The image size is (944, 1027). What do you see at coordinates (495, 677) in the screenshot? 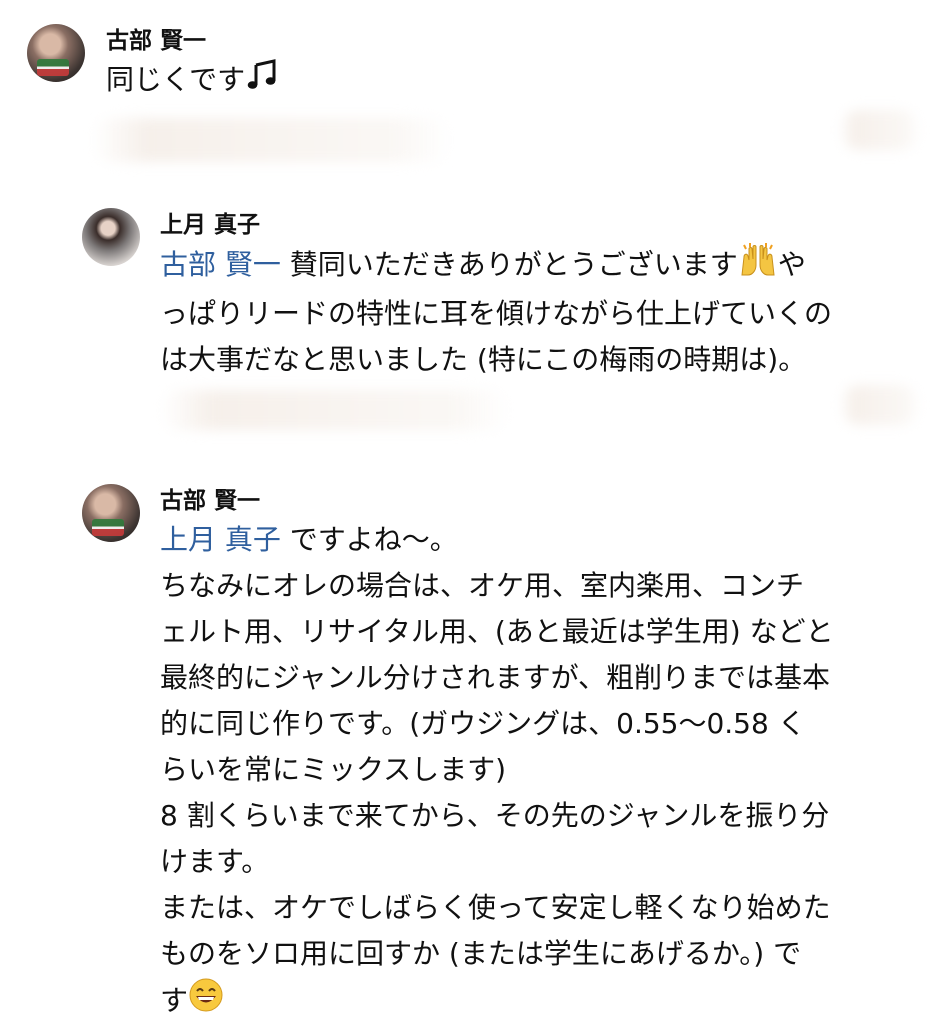
I see `message-line: 最終的にジャンル分けされますが、粗削りまでは基本` at bounding box center [495, 677].